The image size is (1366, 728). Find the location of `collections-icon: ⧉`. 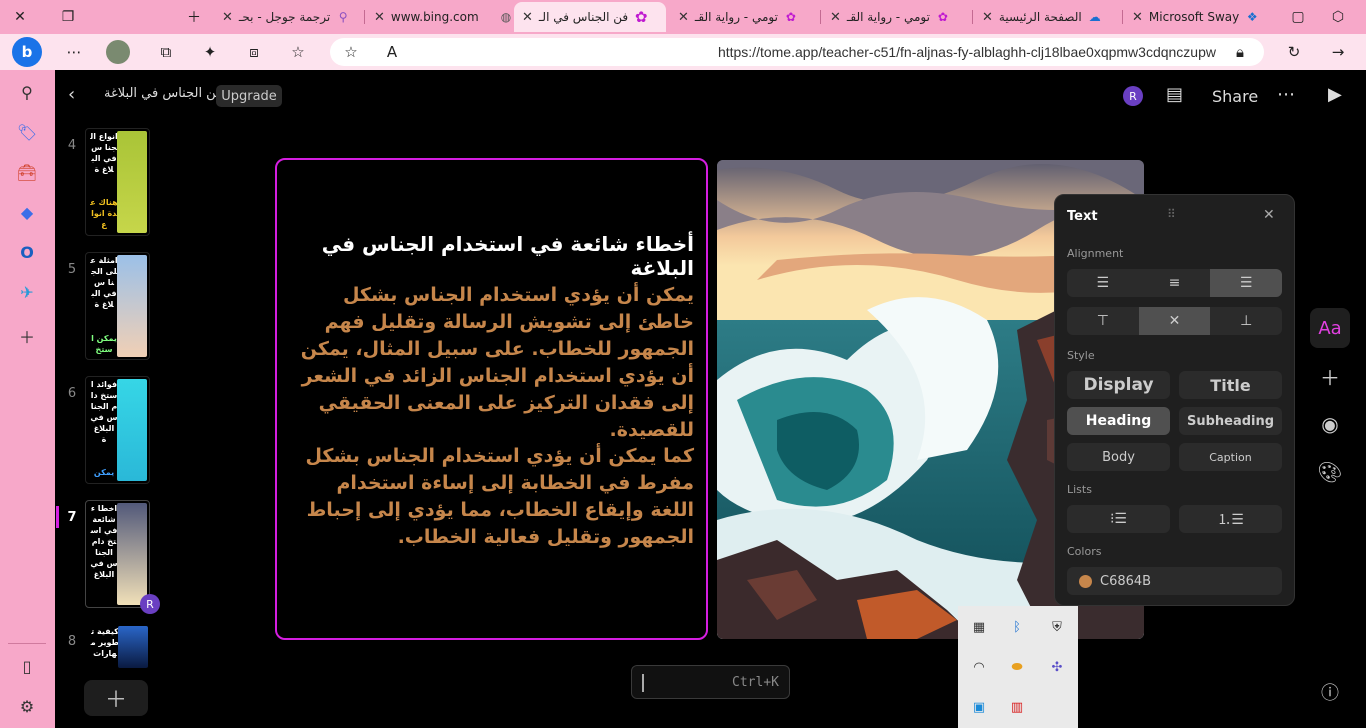

collections-icon: ⧉ is located at coordinates (166, 52).